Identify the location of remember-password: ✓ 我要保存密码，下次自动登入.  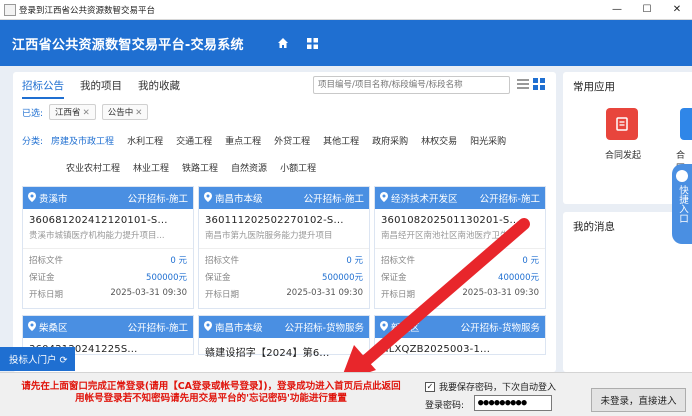
(490, 386).